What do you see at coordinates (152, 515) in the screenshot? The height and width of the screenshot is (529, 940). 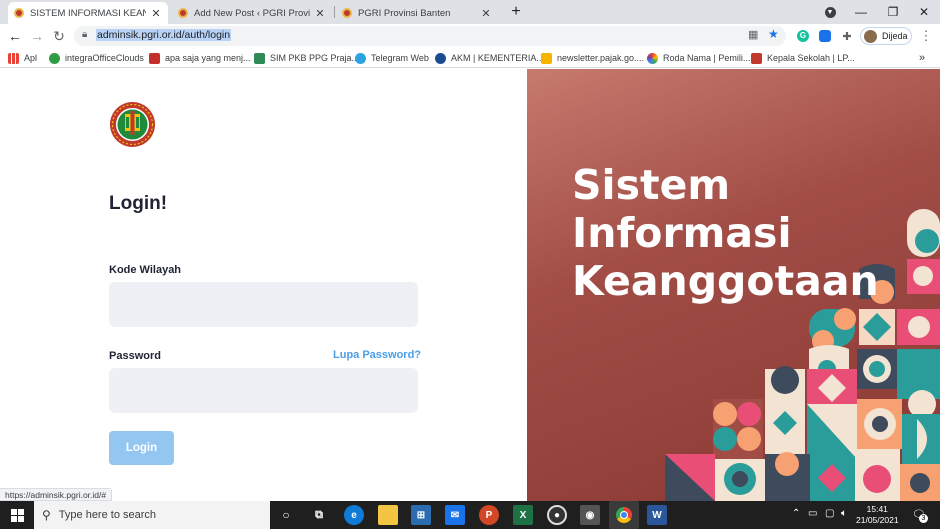 I see `taskbar-search-box: ⚲ Type here to search` at bounding box center [152, 515].